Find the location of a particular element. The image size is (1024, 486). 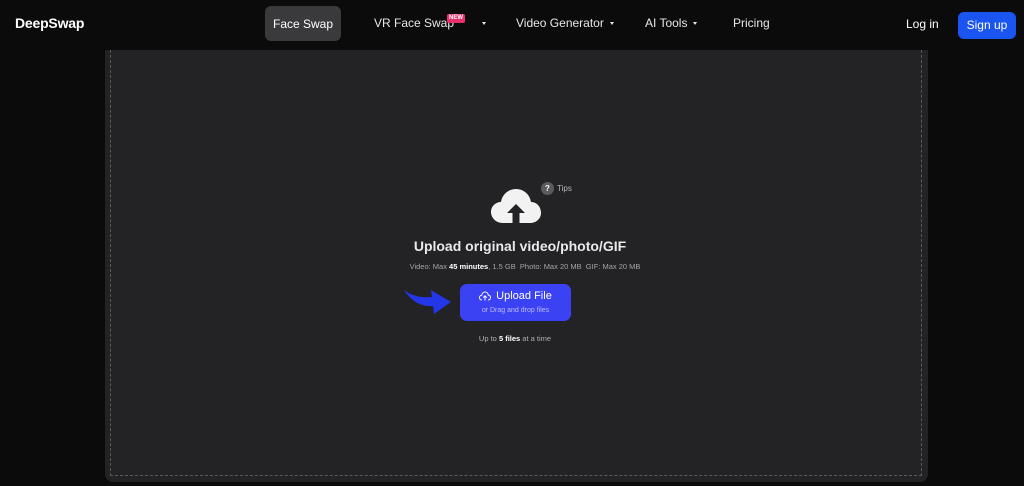

tips-label: Tips is located at coordinates (564, 188).